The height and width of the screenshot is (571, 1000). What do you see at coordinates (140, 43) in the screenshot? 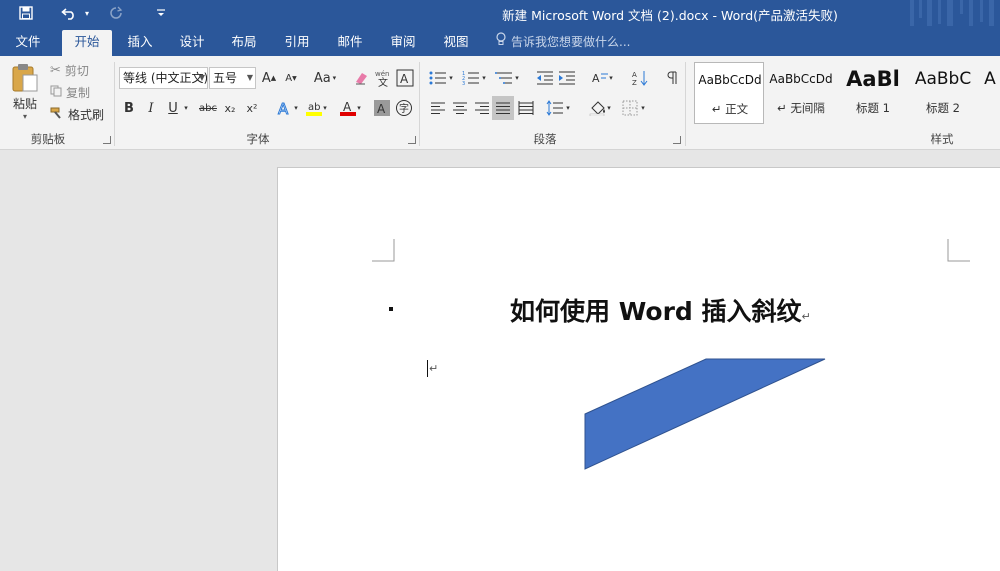
I see `tab-insert: 插入` at bounding box center [140, 43].